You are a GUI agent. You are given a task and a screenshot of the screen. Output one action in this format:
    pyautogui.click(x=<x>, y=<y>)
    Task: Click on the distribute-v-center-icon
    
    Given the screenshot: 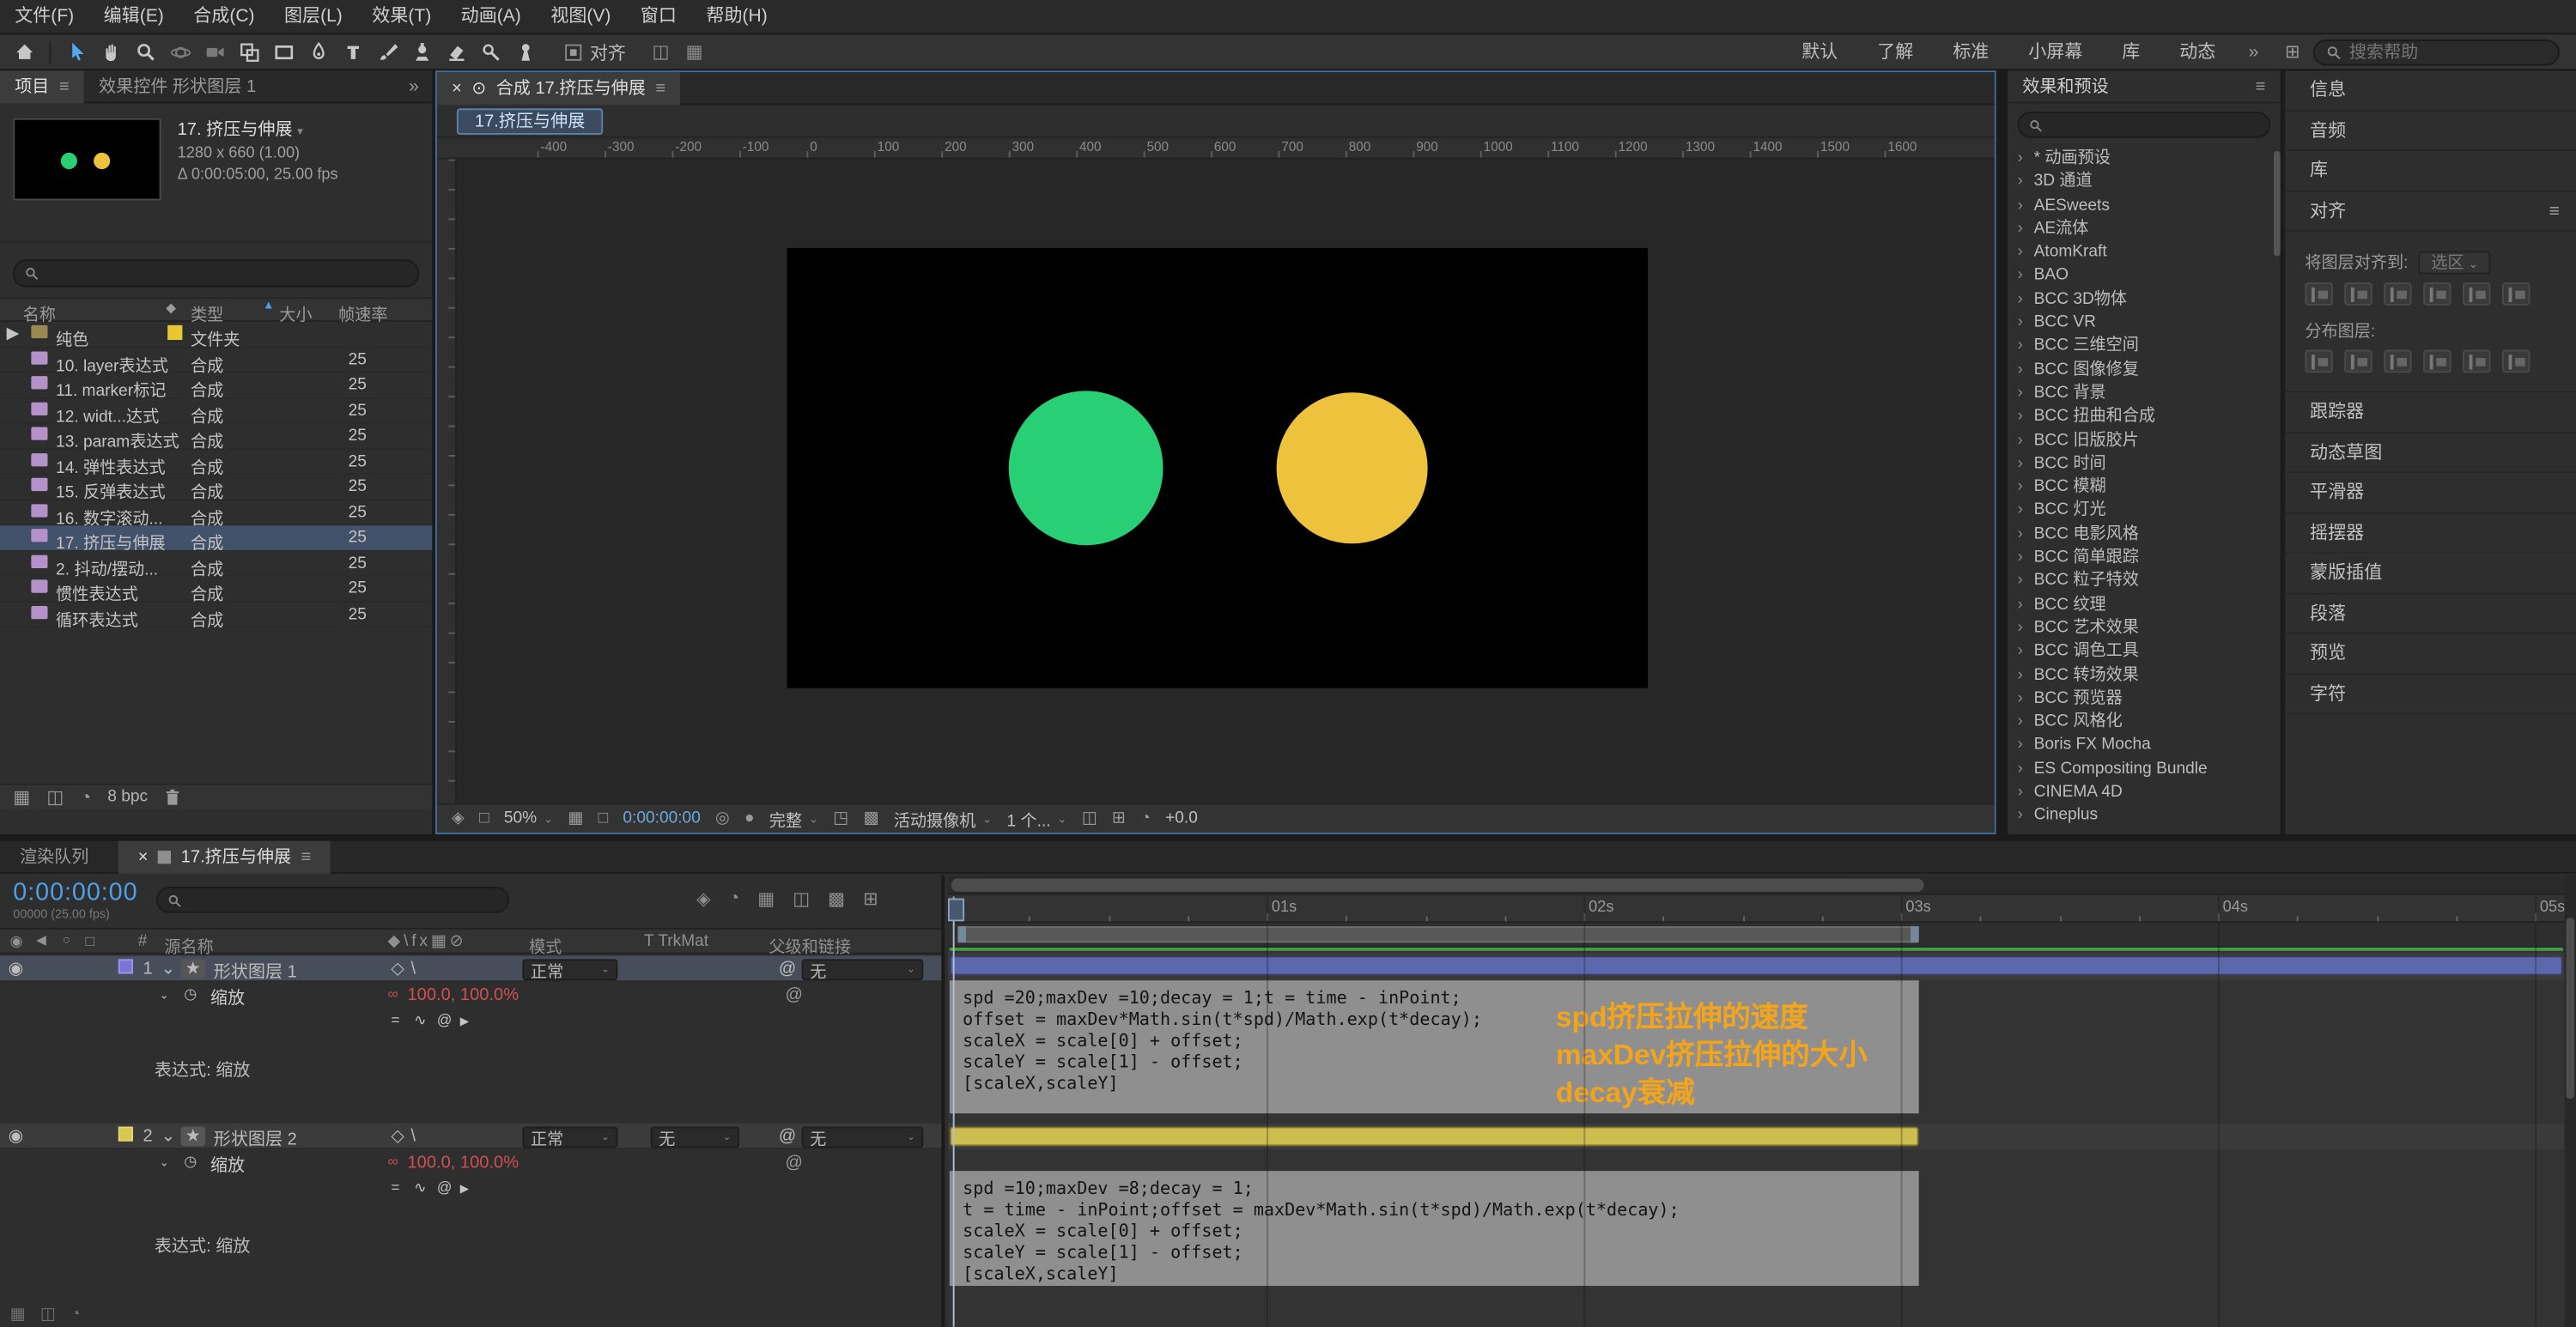 What is the action you would take?
    pyautogui.click(x=2358, y=361)
    